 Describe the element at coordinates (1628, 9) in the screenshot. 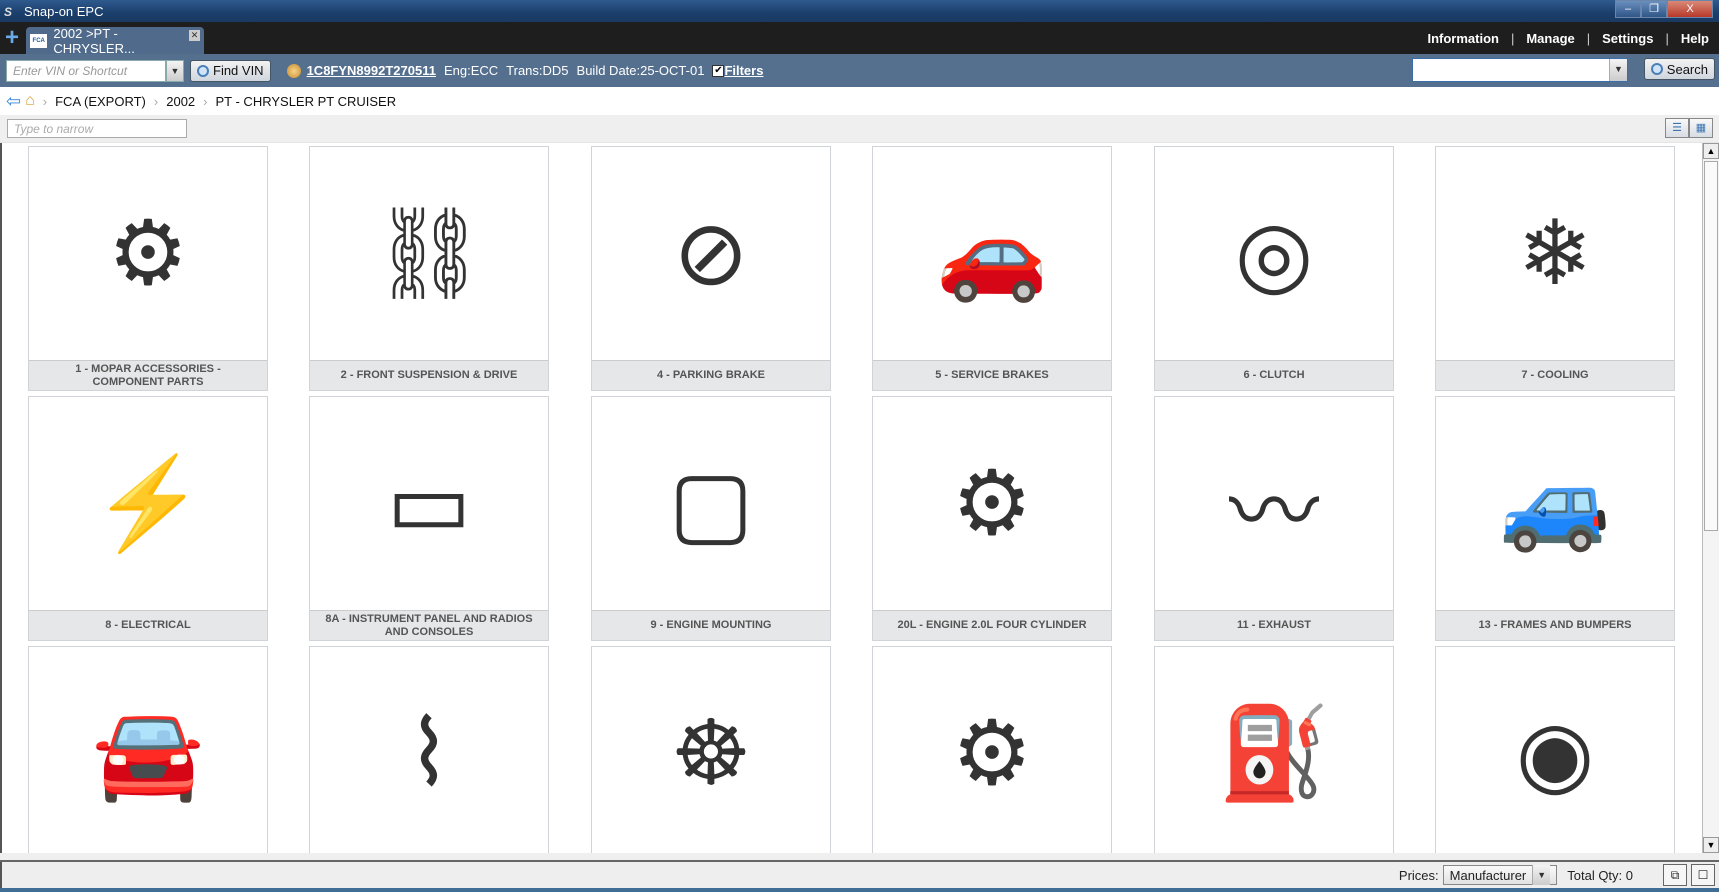

I see `minimize-button: –` at that location.